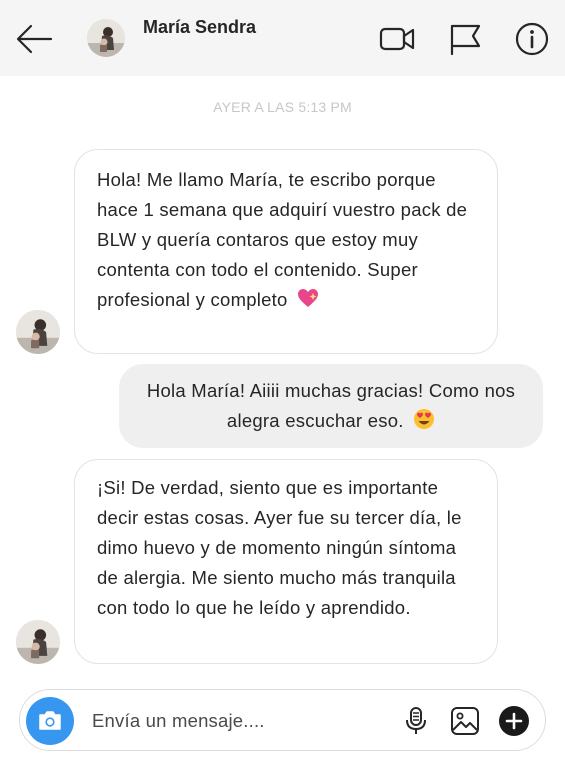 The height and width of the screenshot is (771, 565). What do you see at coordinates (465, 39) in the screenshot?
I see `flag-icon` at bounding box center [465, 39].